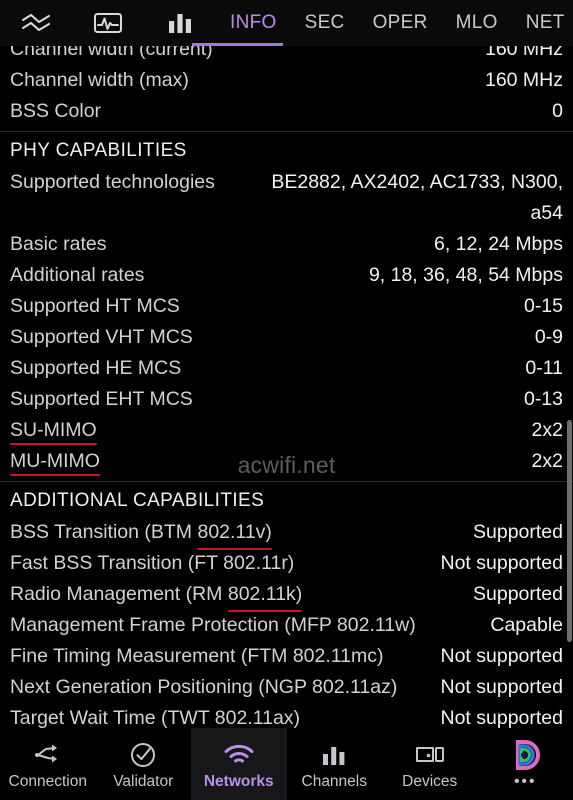 Image resolution: width=573 pixels, height=800 pixels. What do you see at coordinates (265, 595) in the screenshot?
I see `row-label-highlight: 802.11k)` at bounding box center [265, 595].